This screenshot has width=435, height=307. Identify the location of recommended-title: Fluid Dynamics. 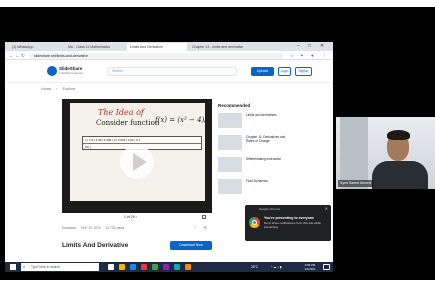
(257, 181).